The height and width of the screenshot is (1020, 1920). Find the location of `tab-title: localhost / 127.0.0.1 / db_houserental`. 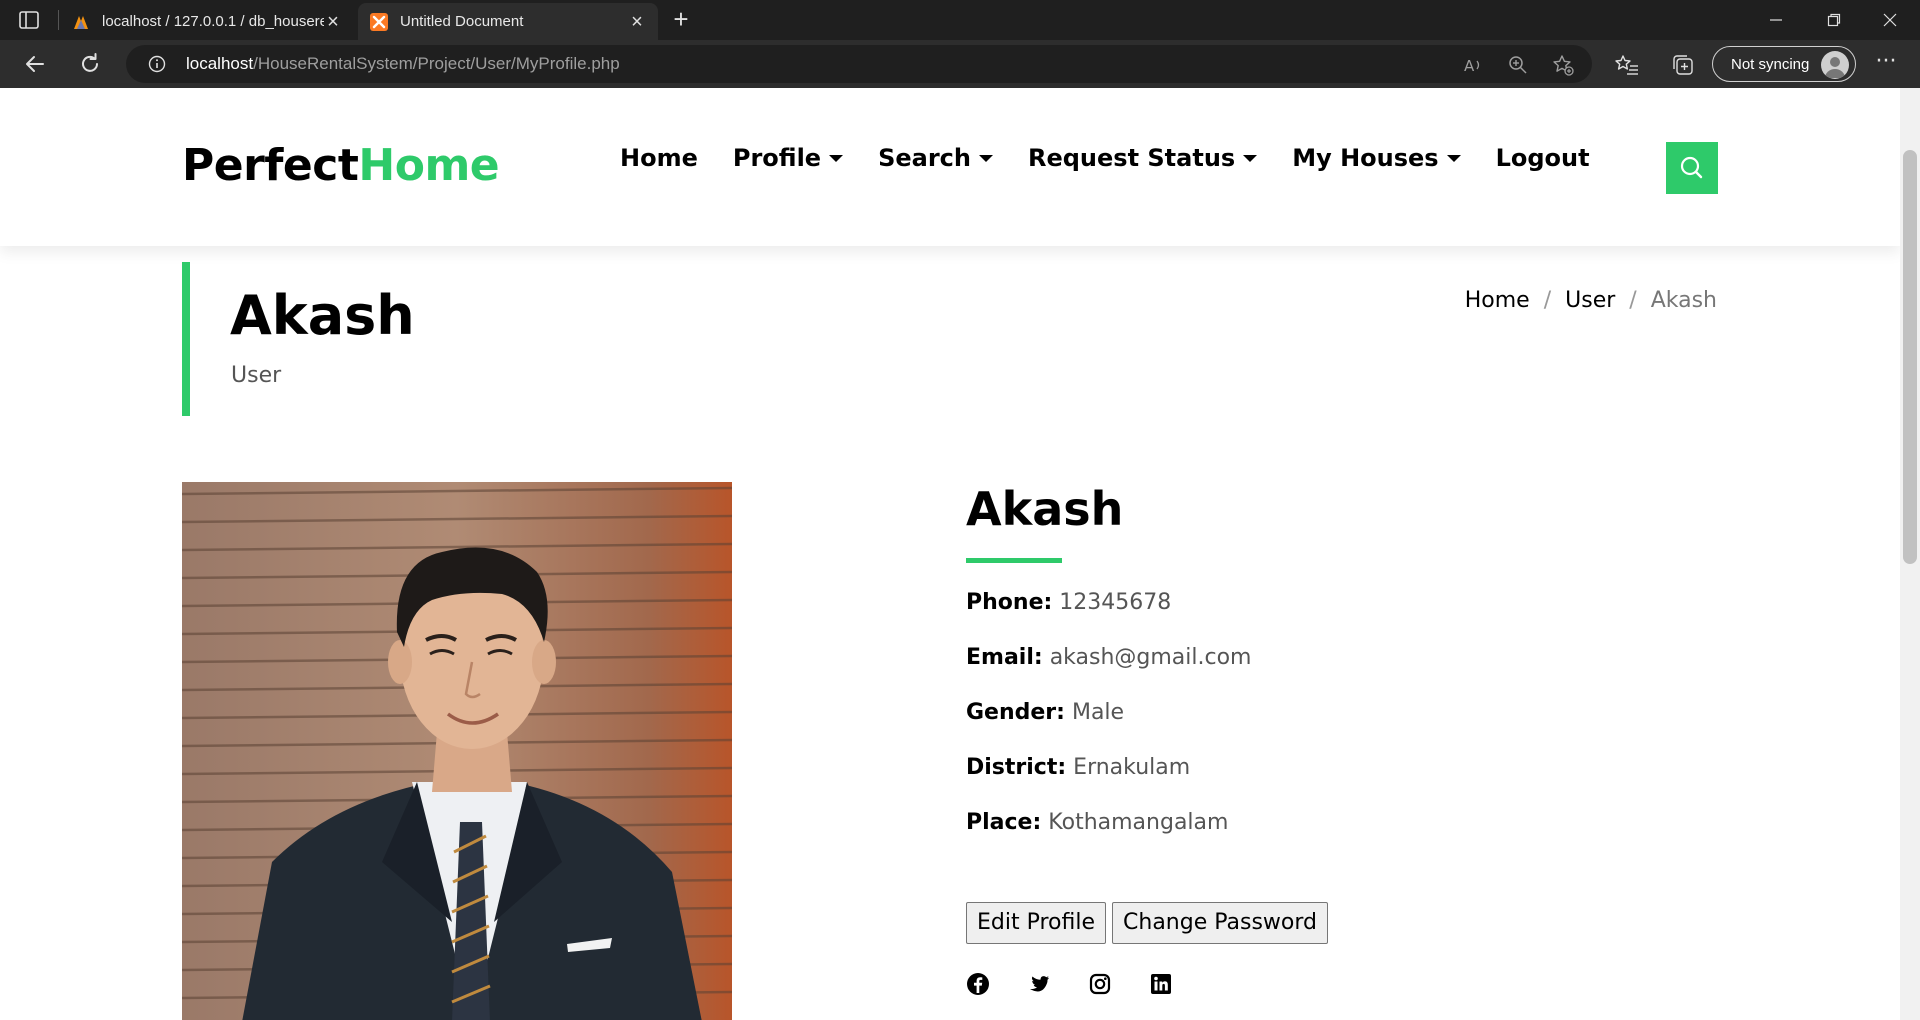

tab-title: localhost / 127.0.0.1 / db_houserental is located at coordinates (213, 21).